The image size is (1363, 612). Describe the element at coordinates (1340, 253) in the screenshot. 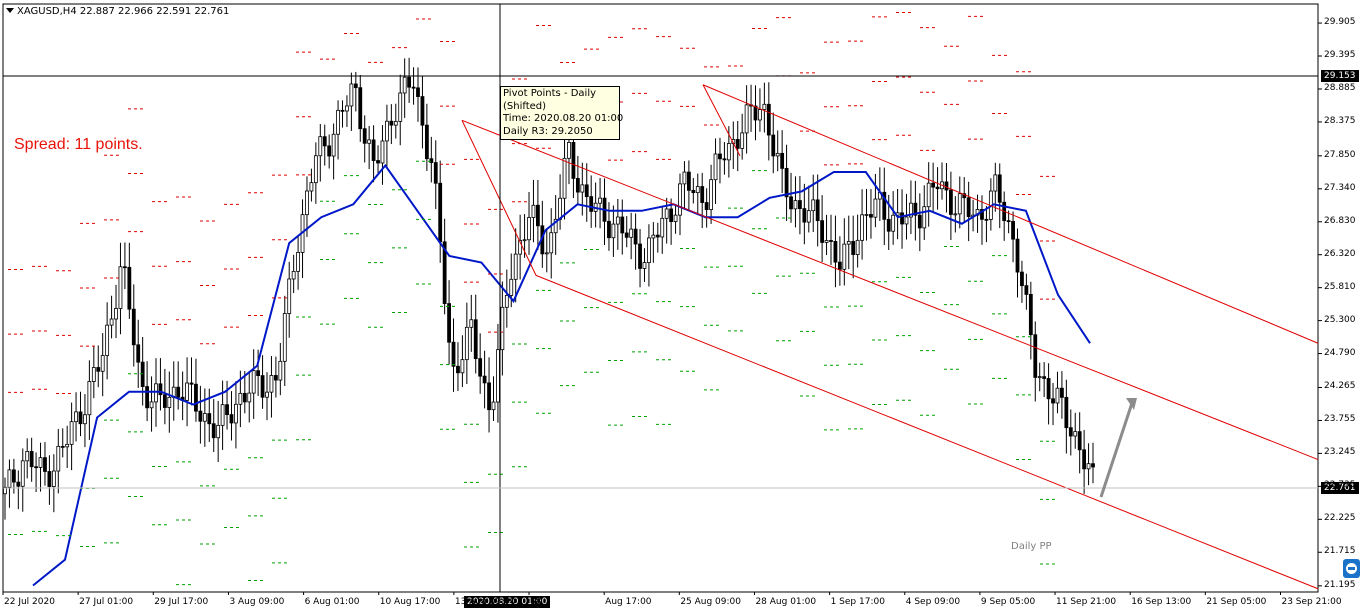

I see `y-tick-label: 26.320` at that location.